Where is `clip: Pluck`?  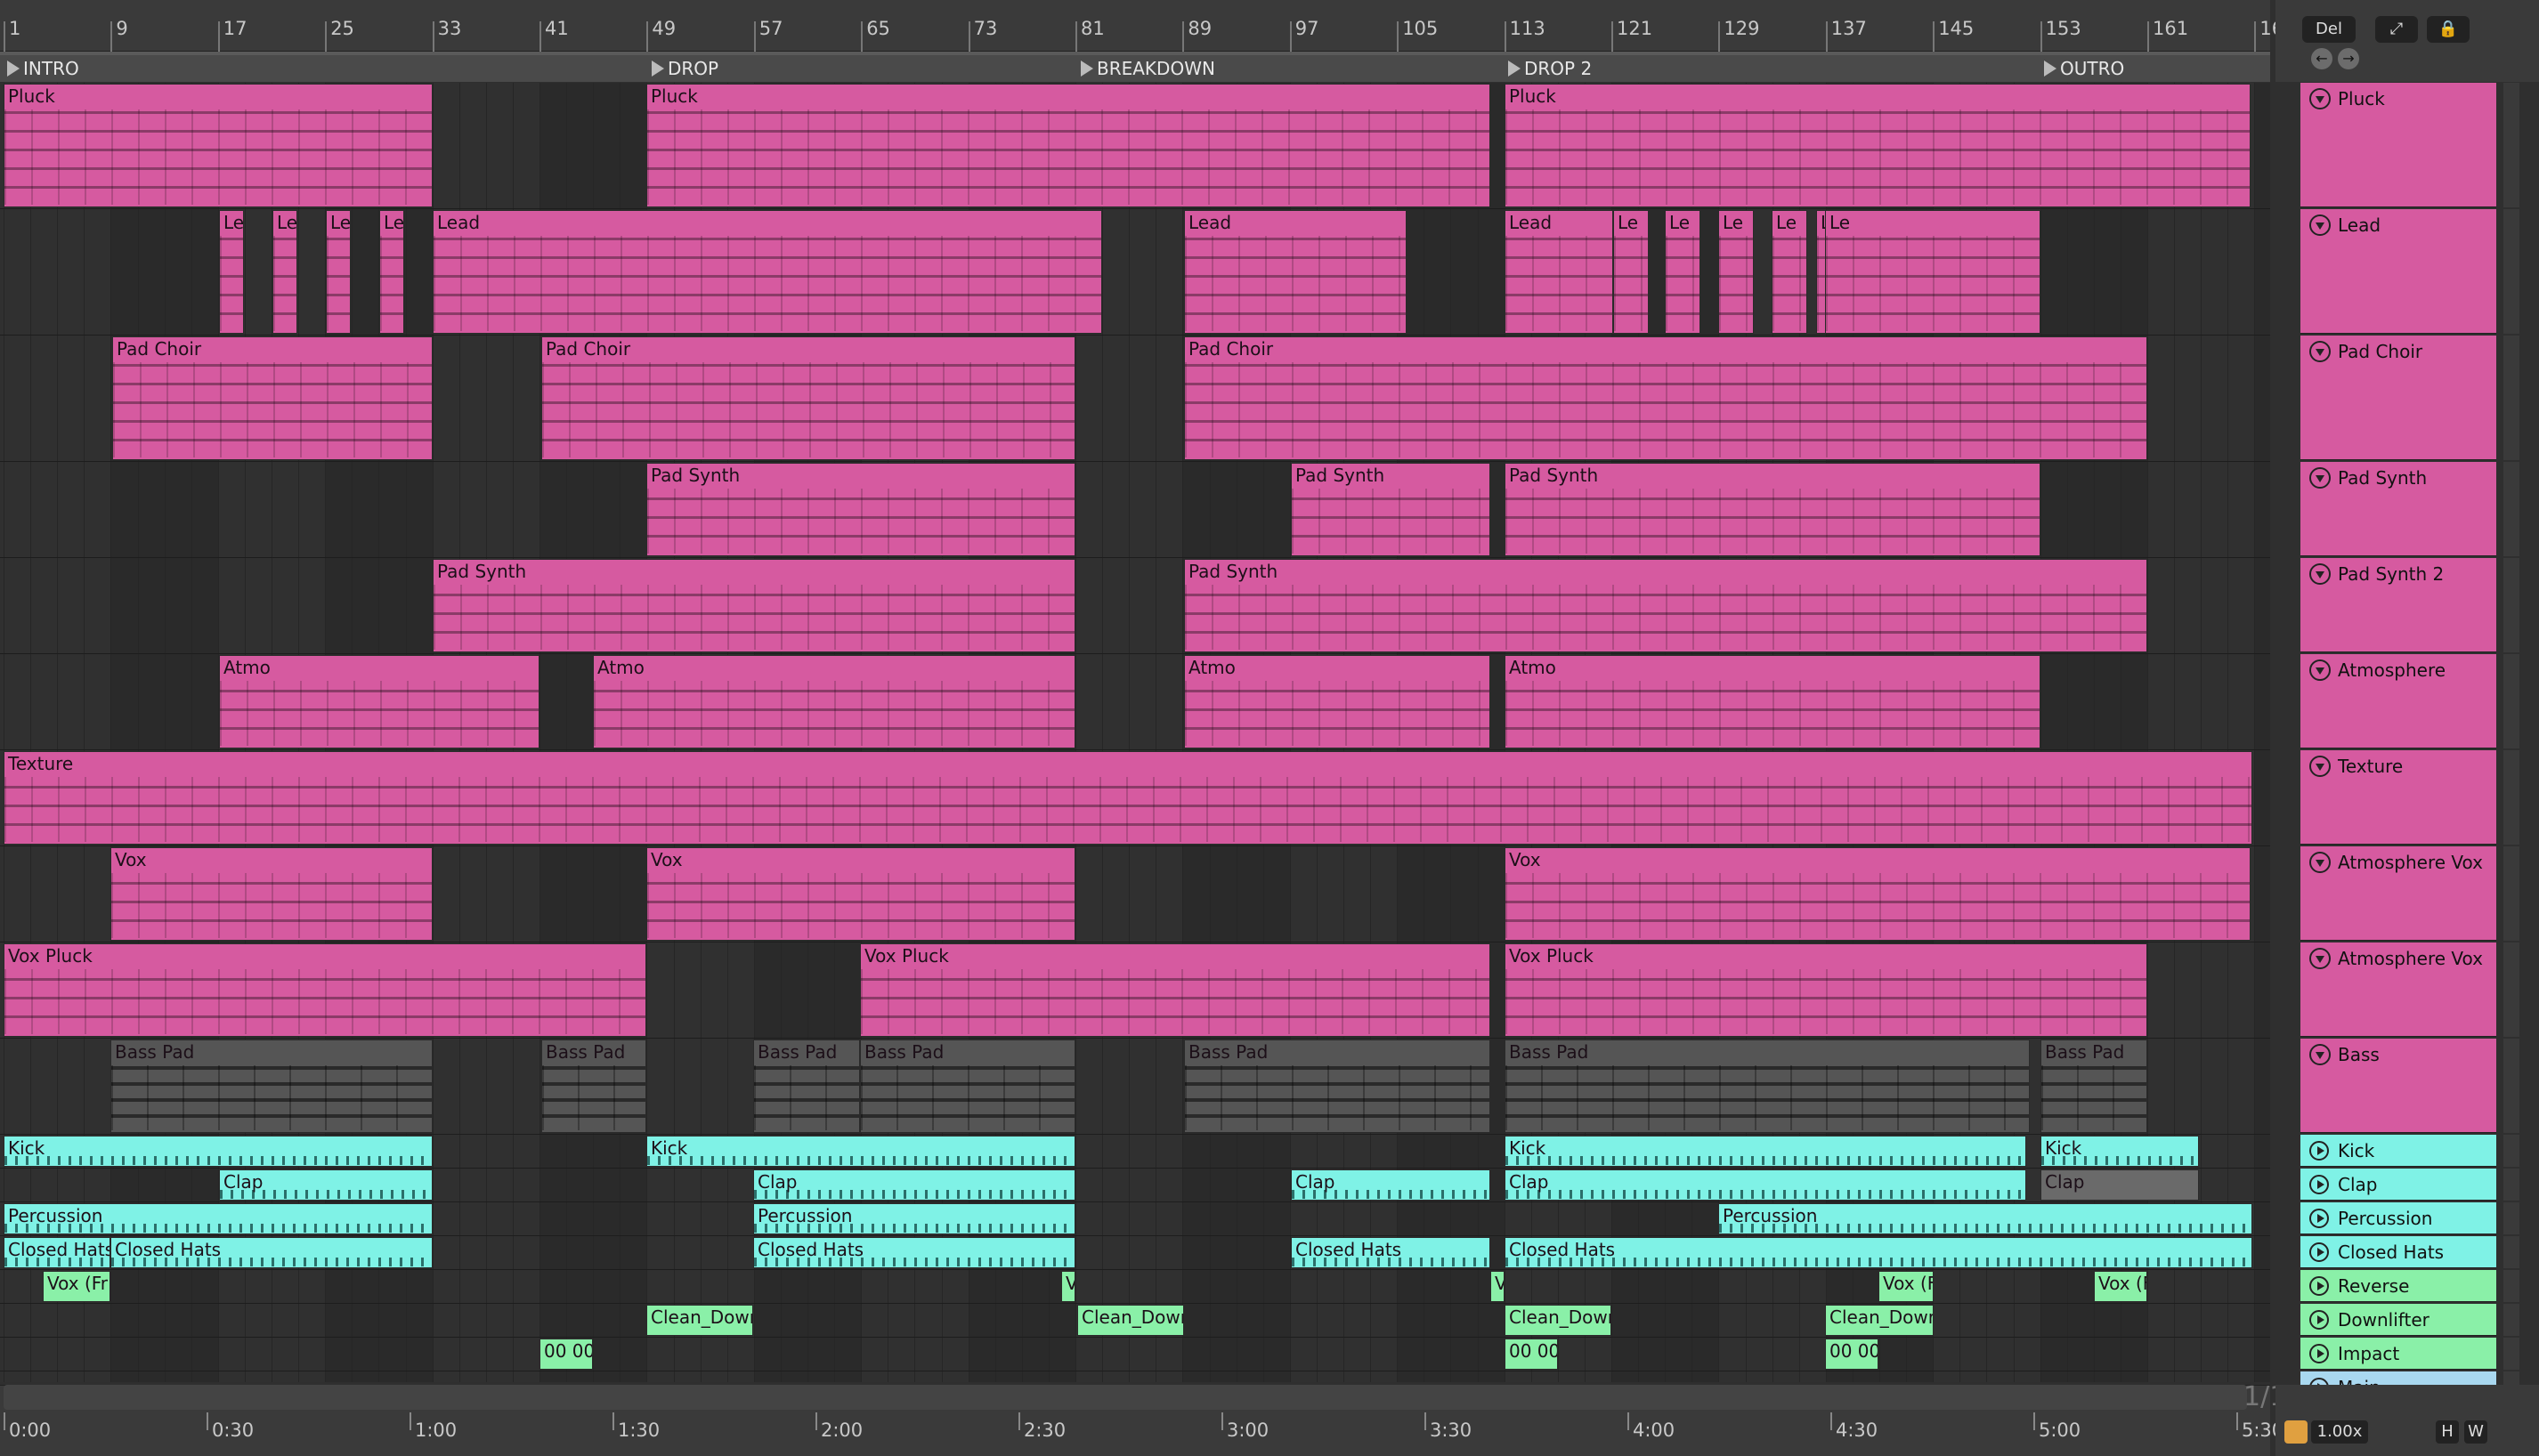 clip: Pluck is located at coordinates (218, 145).